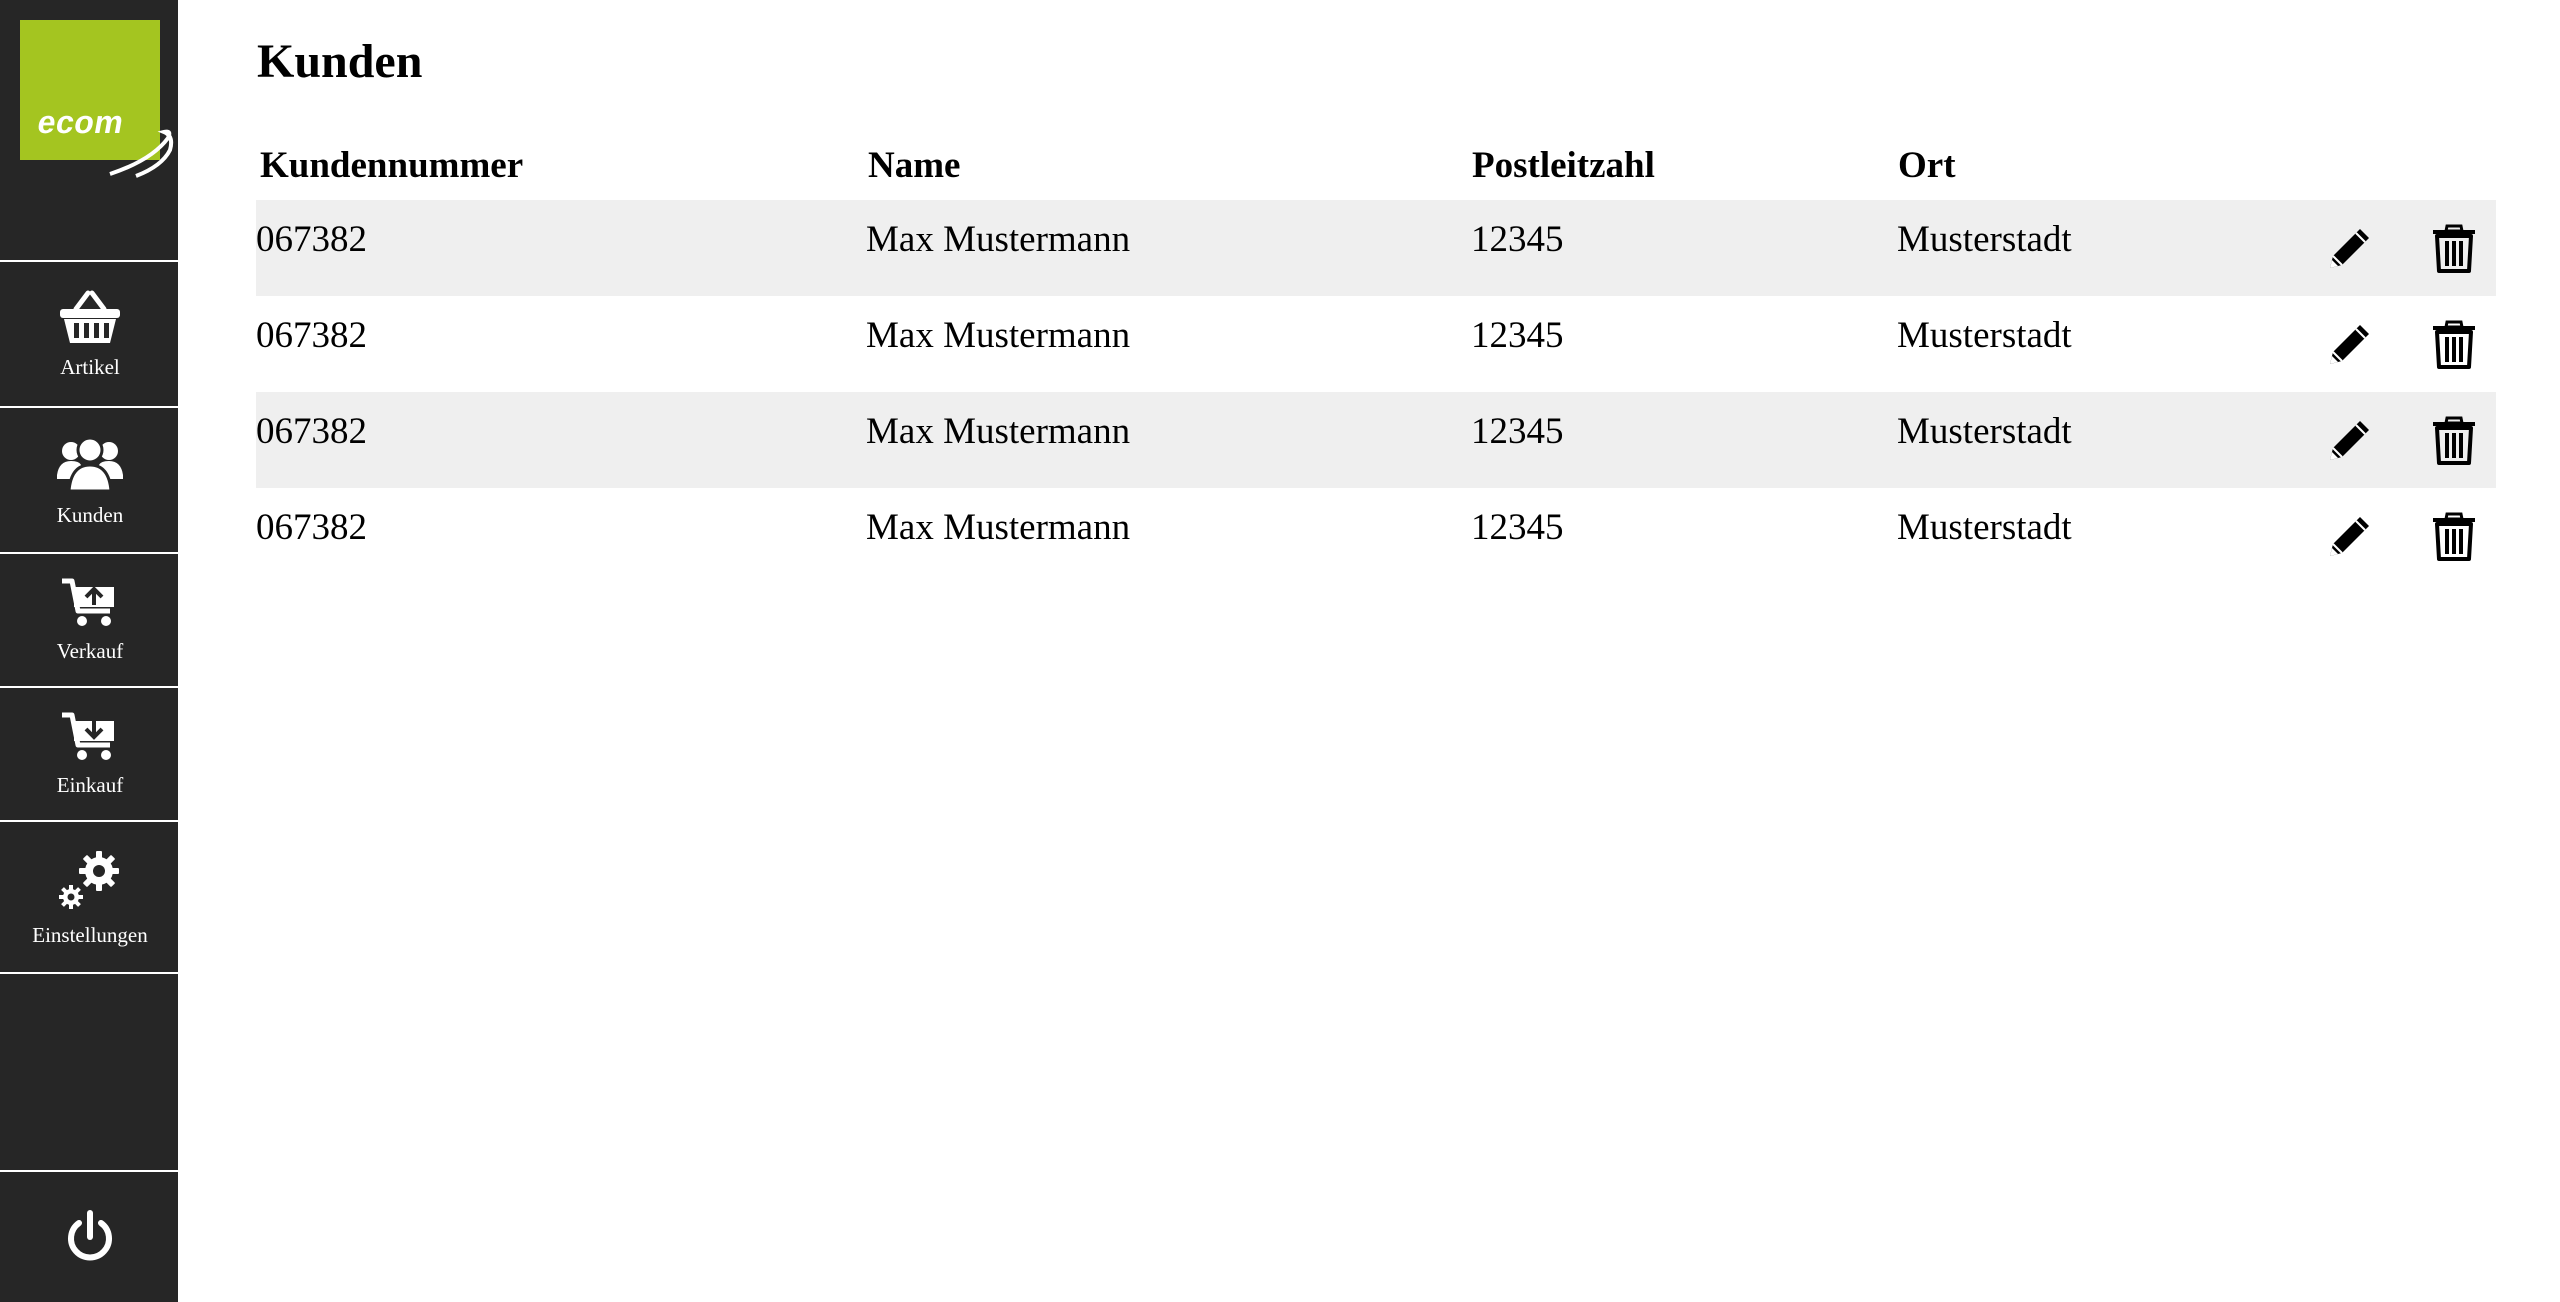 Image resolution: width=2560 pixels, height=1302 pixels. I want to click on sidebar-item-kunden: Kunden, so click(90, 480).